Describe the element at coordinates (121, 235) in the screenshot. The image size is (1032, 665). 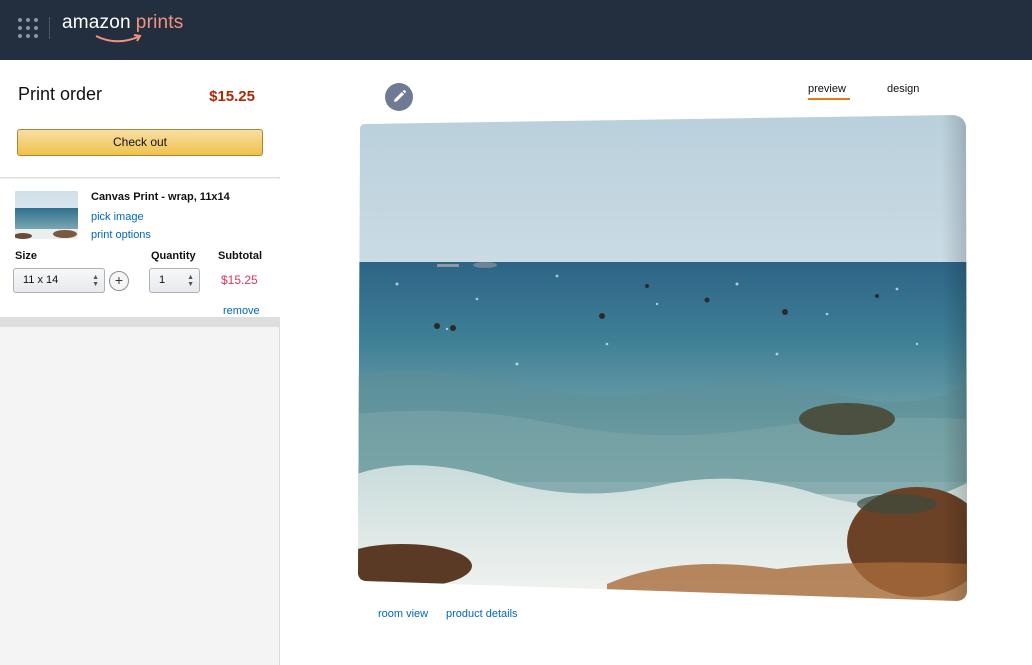
I see `print-options-link: print options` at that location.